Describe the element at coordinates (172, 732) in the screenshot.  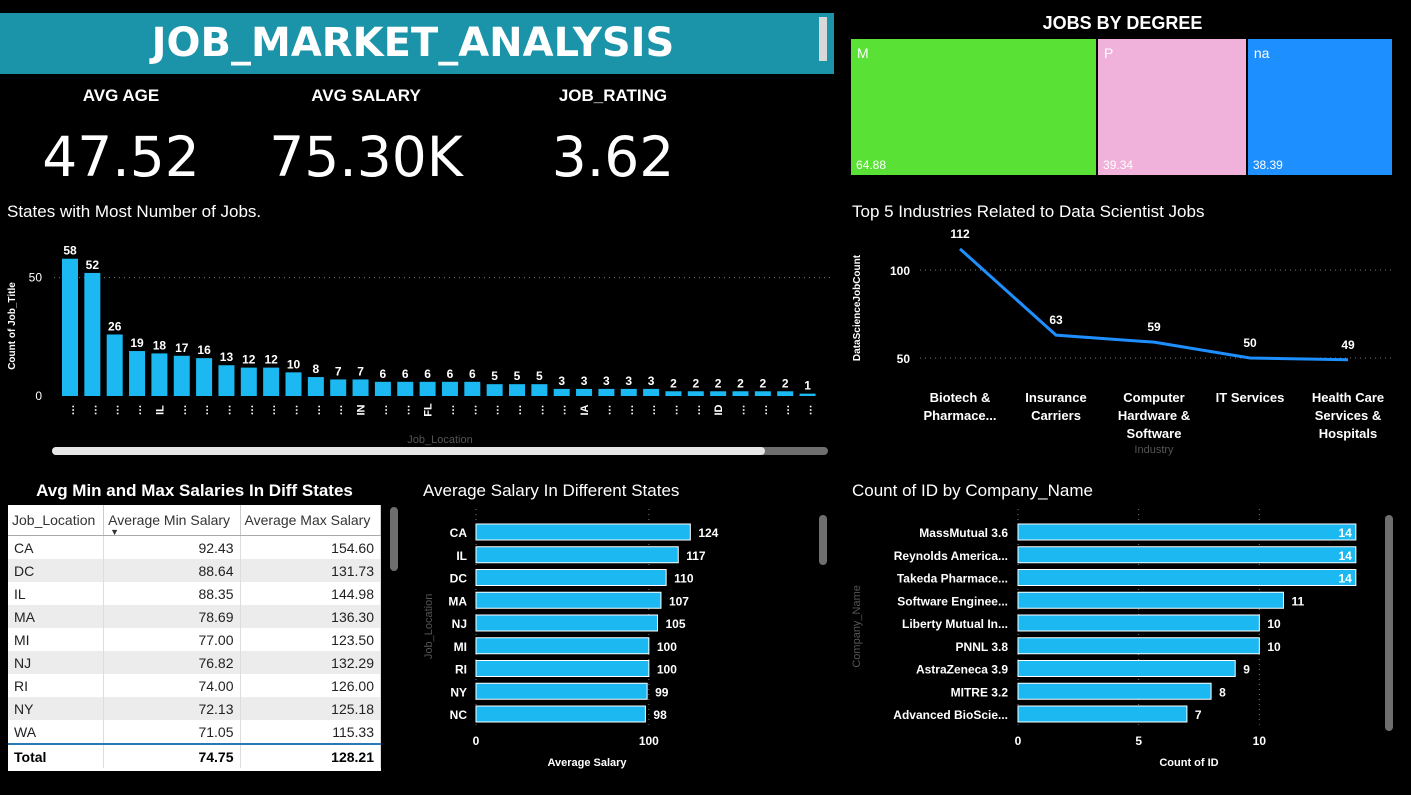
I see `table-cell: 71.05` at that location.